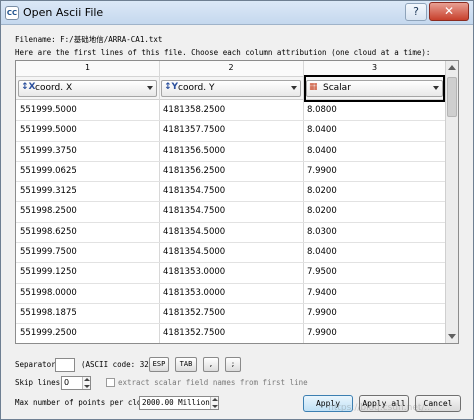 This screenshot has height=420, width=474. Describe the element at coordinates (231, 212) in the screenshot. I see `table-row: 551998.2500 4181354.7500 8.0200` at that location.